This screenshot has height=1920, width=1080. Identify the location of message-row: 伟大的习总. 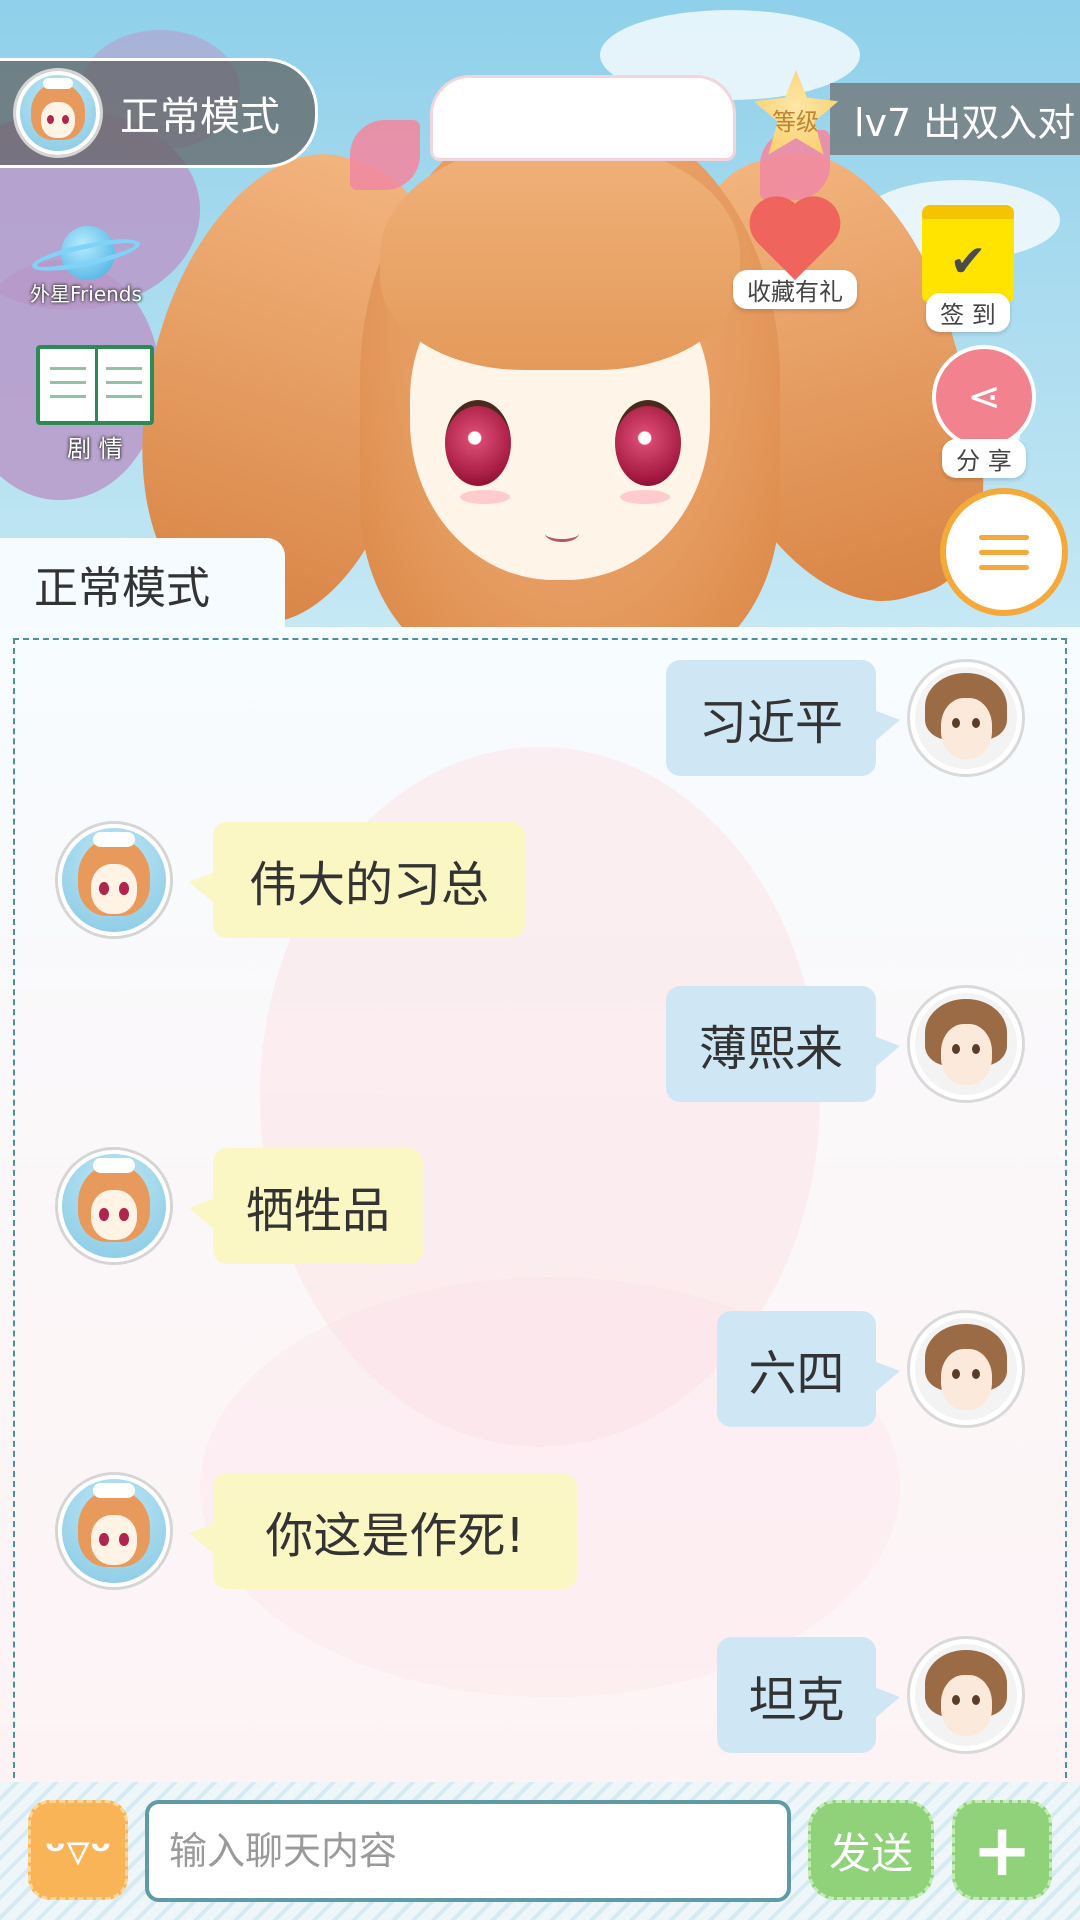
(540, 880).